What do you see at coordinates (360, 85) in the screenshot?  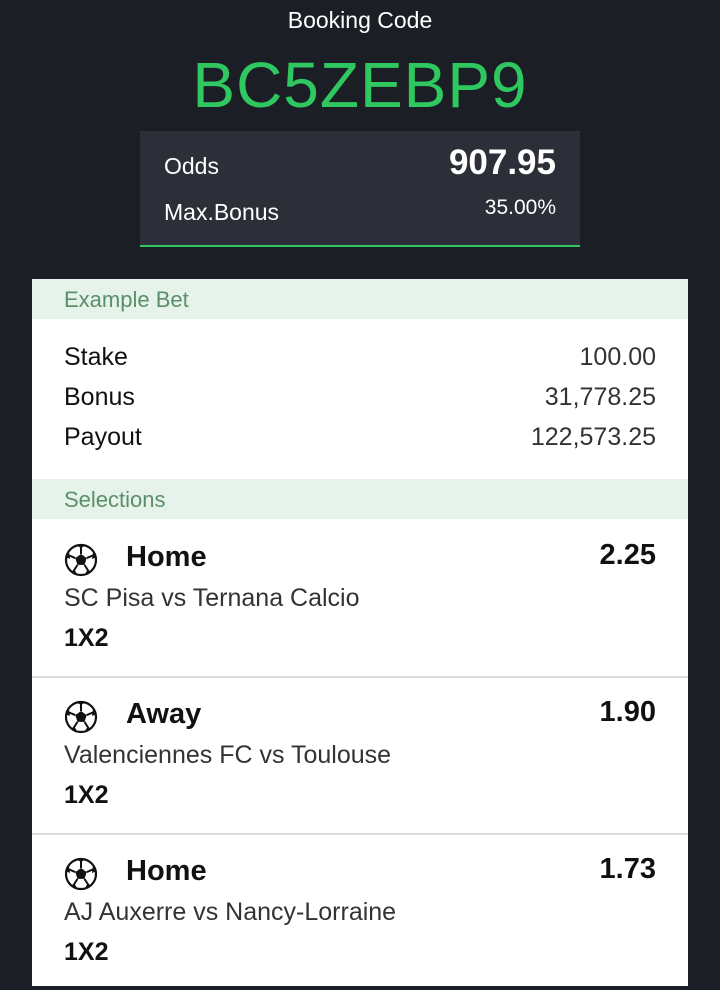 I see `booking-code-value: BC5ZEBP9` at bounding box center [360, 85].